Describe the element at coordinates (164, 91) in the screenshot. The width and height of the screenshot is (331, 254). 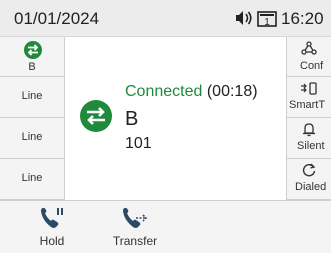
I see `call-status-text: Connected` at that location.